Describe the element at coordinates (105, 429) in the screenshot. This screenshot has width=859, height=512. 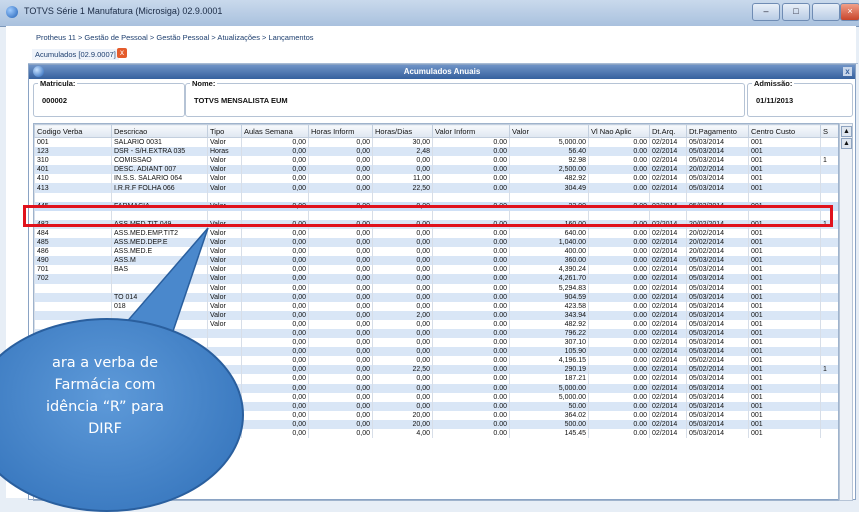
I see `callout-line-4: DIRF` at that location.